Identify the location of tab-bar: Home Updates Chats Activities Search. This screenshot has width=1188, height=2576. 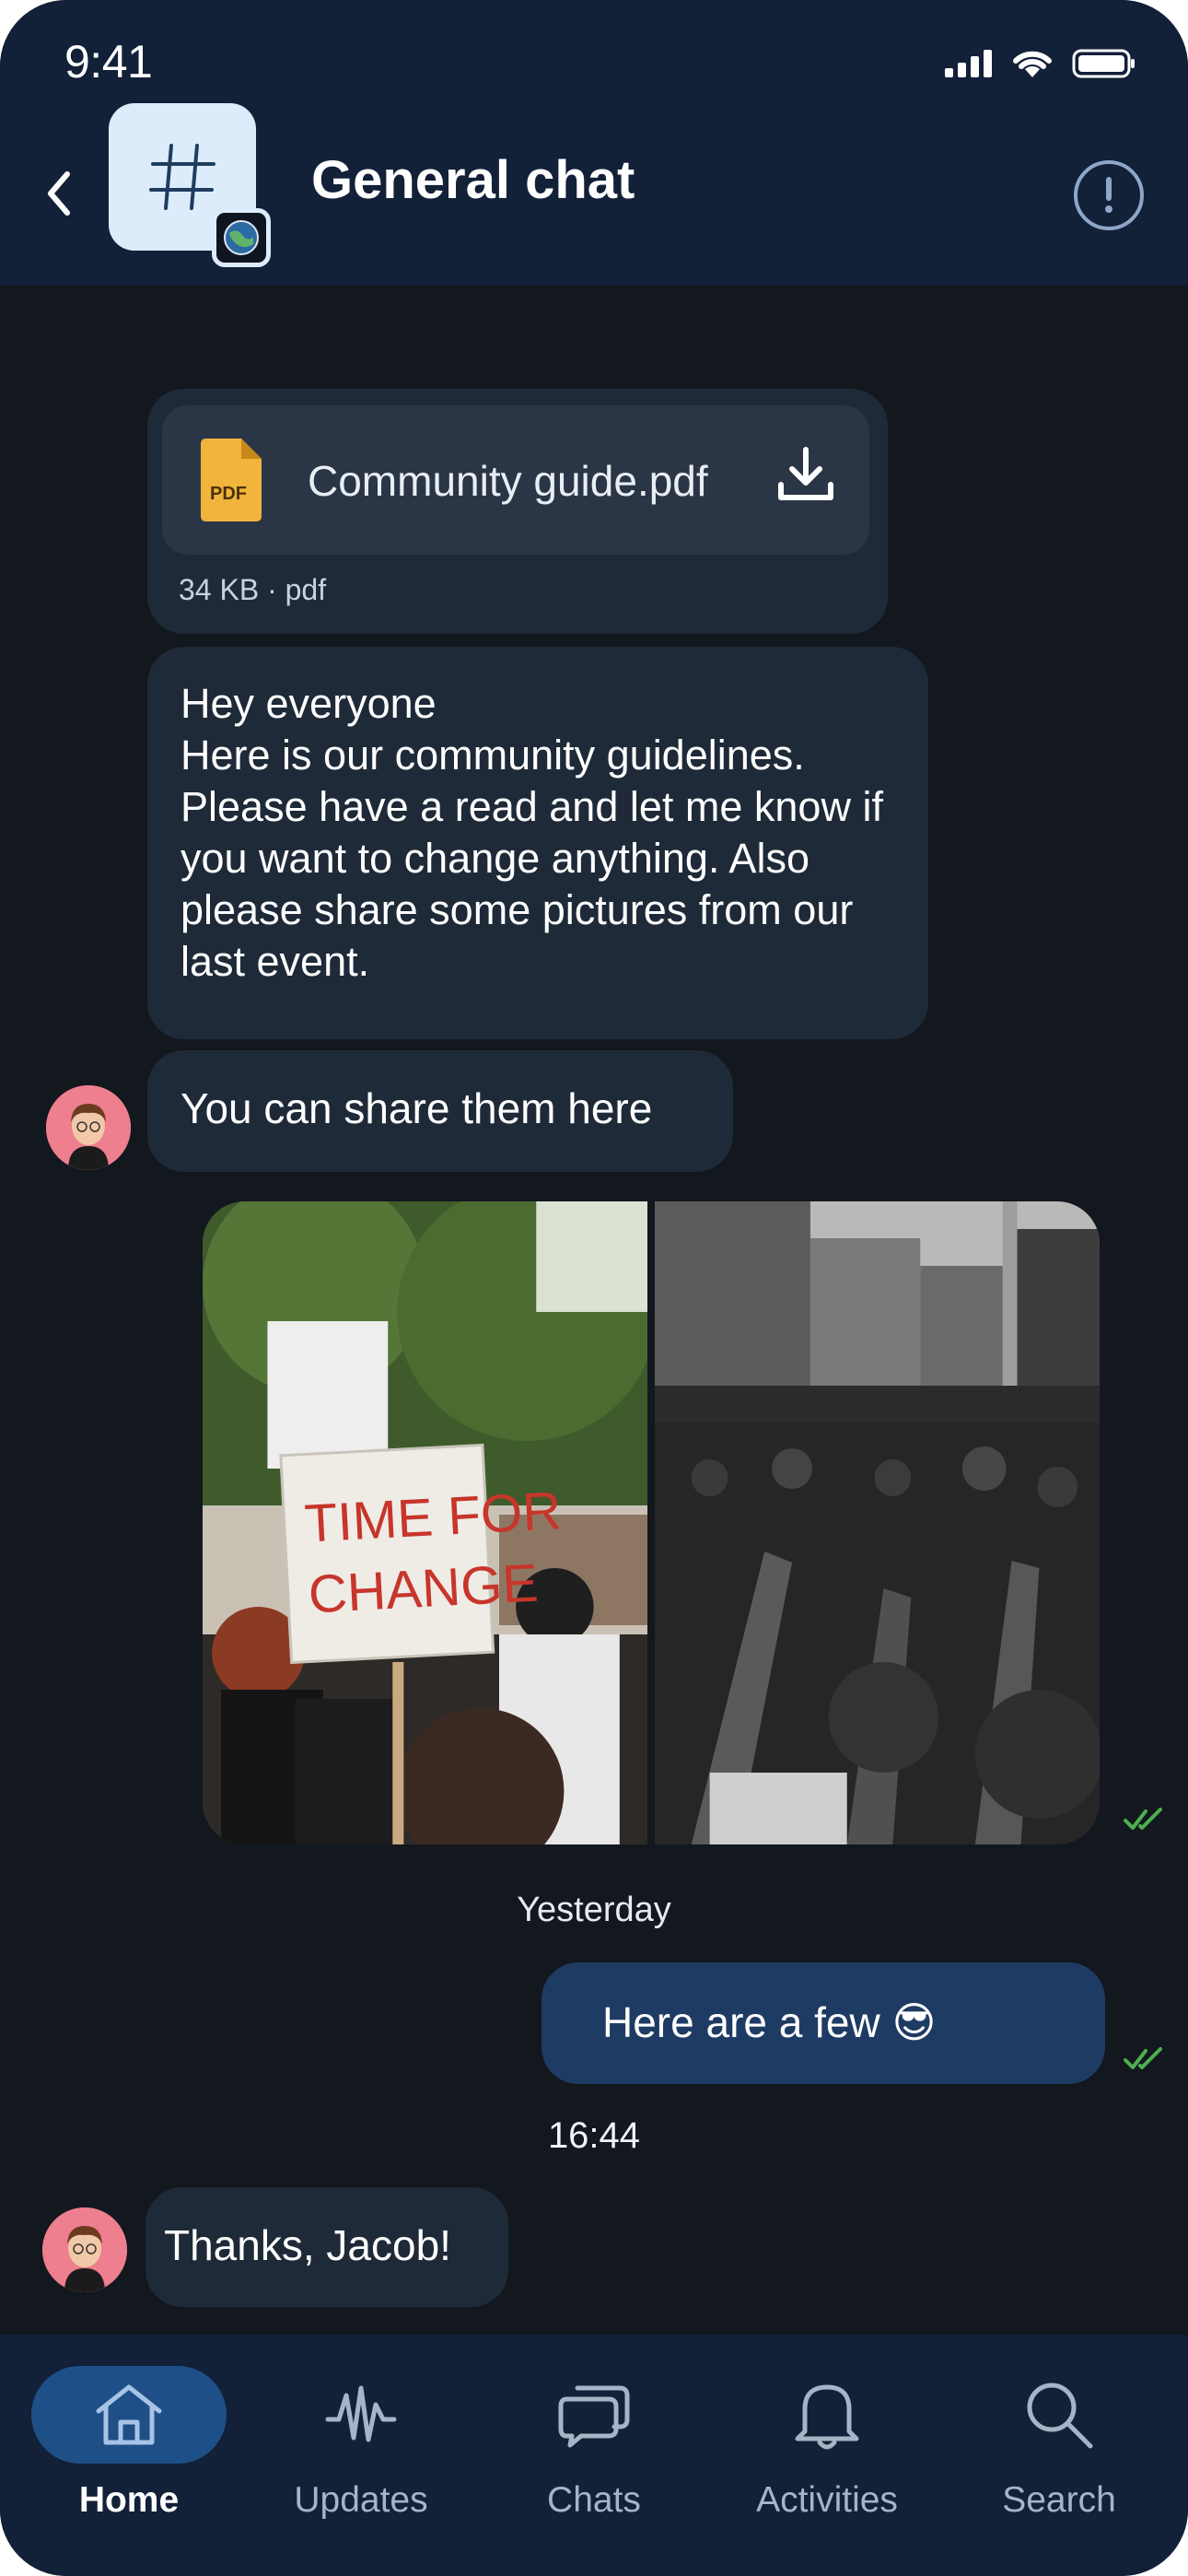
(594, 2455).